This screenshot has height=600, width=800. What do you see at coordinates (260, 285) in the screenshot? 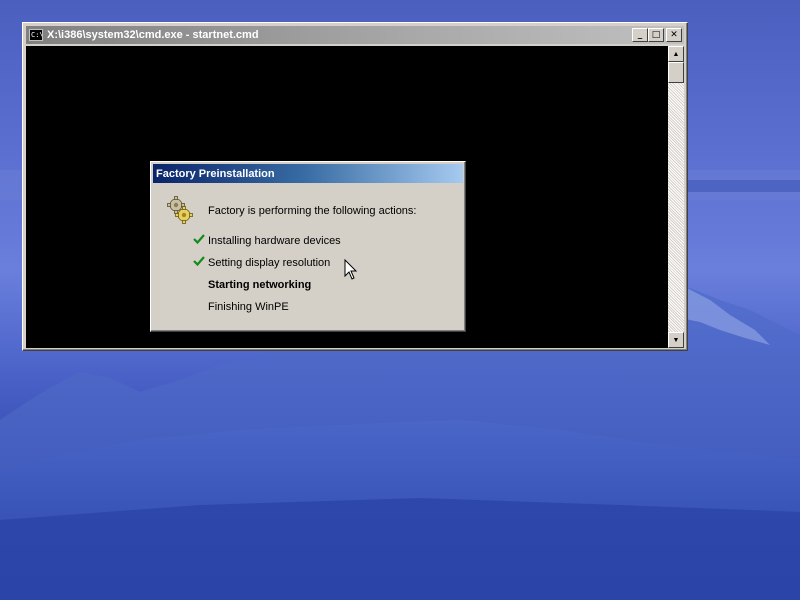
I see `step-starting-networking: Starting networking` at bounding box center [260, 285].